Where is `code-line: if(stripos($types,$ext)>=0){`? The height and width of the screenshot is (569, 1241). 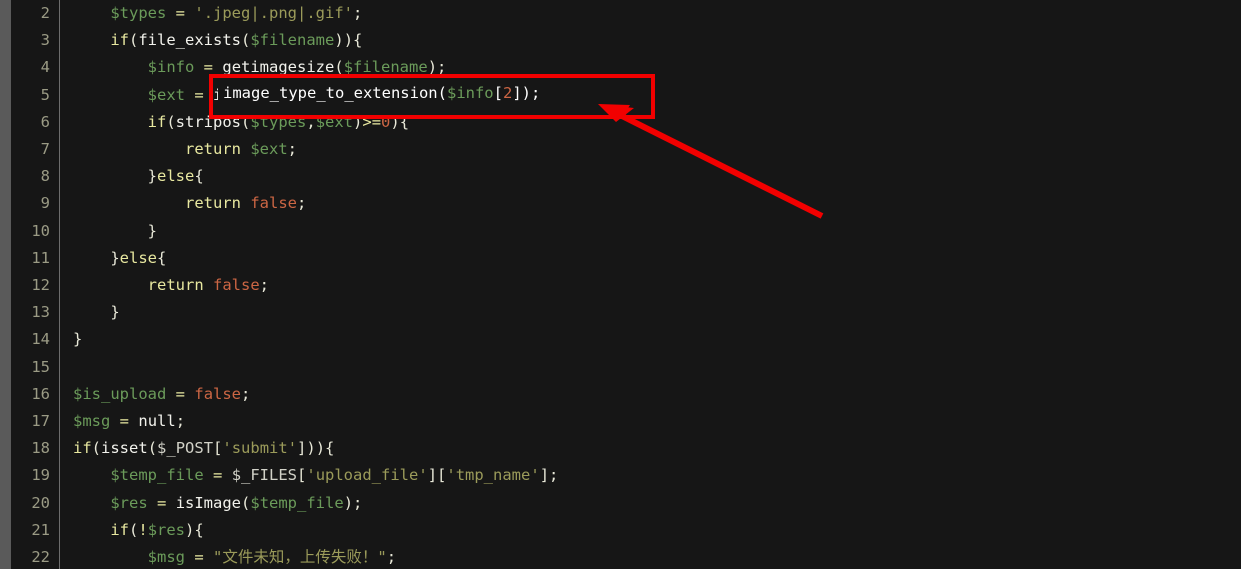
code-line: if(stripos($types,$ext)>=0){ is located at coordinates (241, 122).